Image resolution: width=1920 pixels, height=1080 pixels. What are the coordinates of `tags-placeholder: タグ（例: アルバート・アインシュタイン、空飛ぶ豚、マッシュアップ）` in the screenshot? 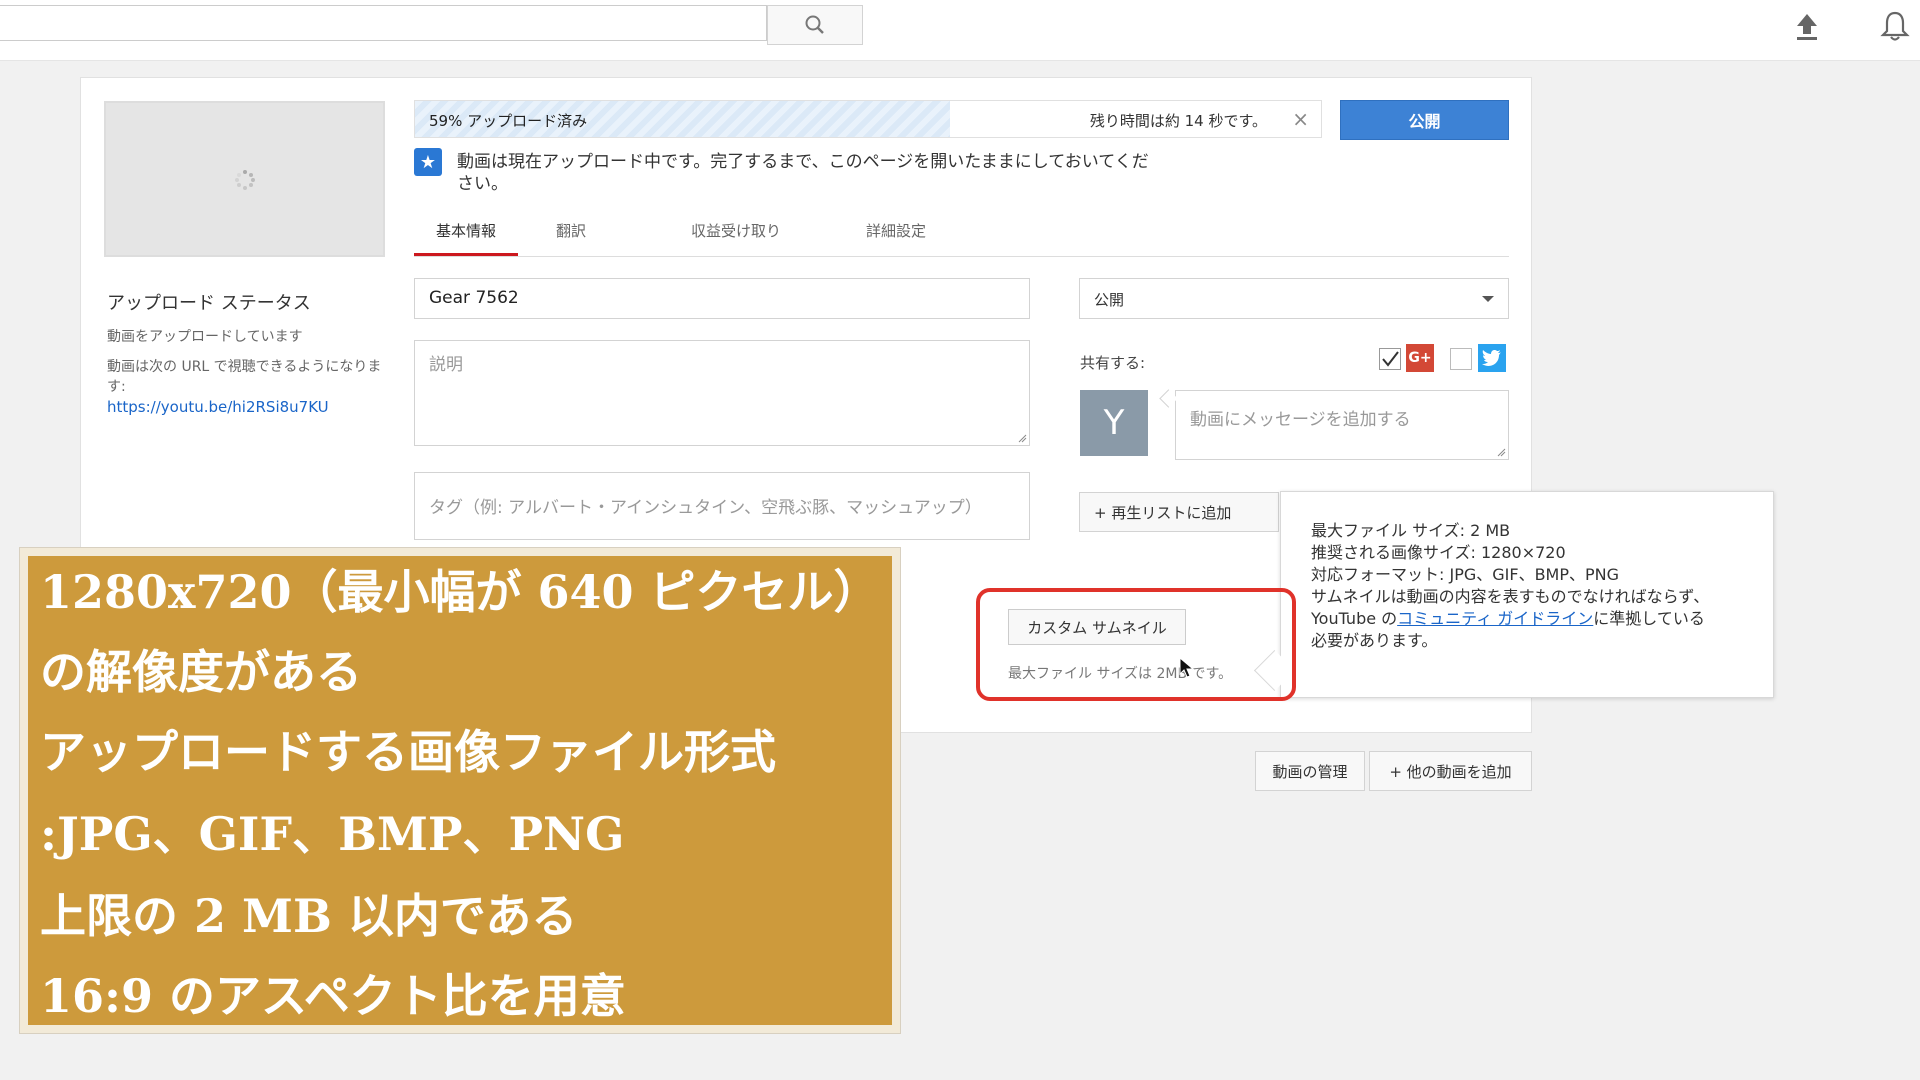 It's located at (705, 508).